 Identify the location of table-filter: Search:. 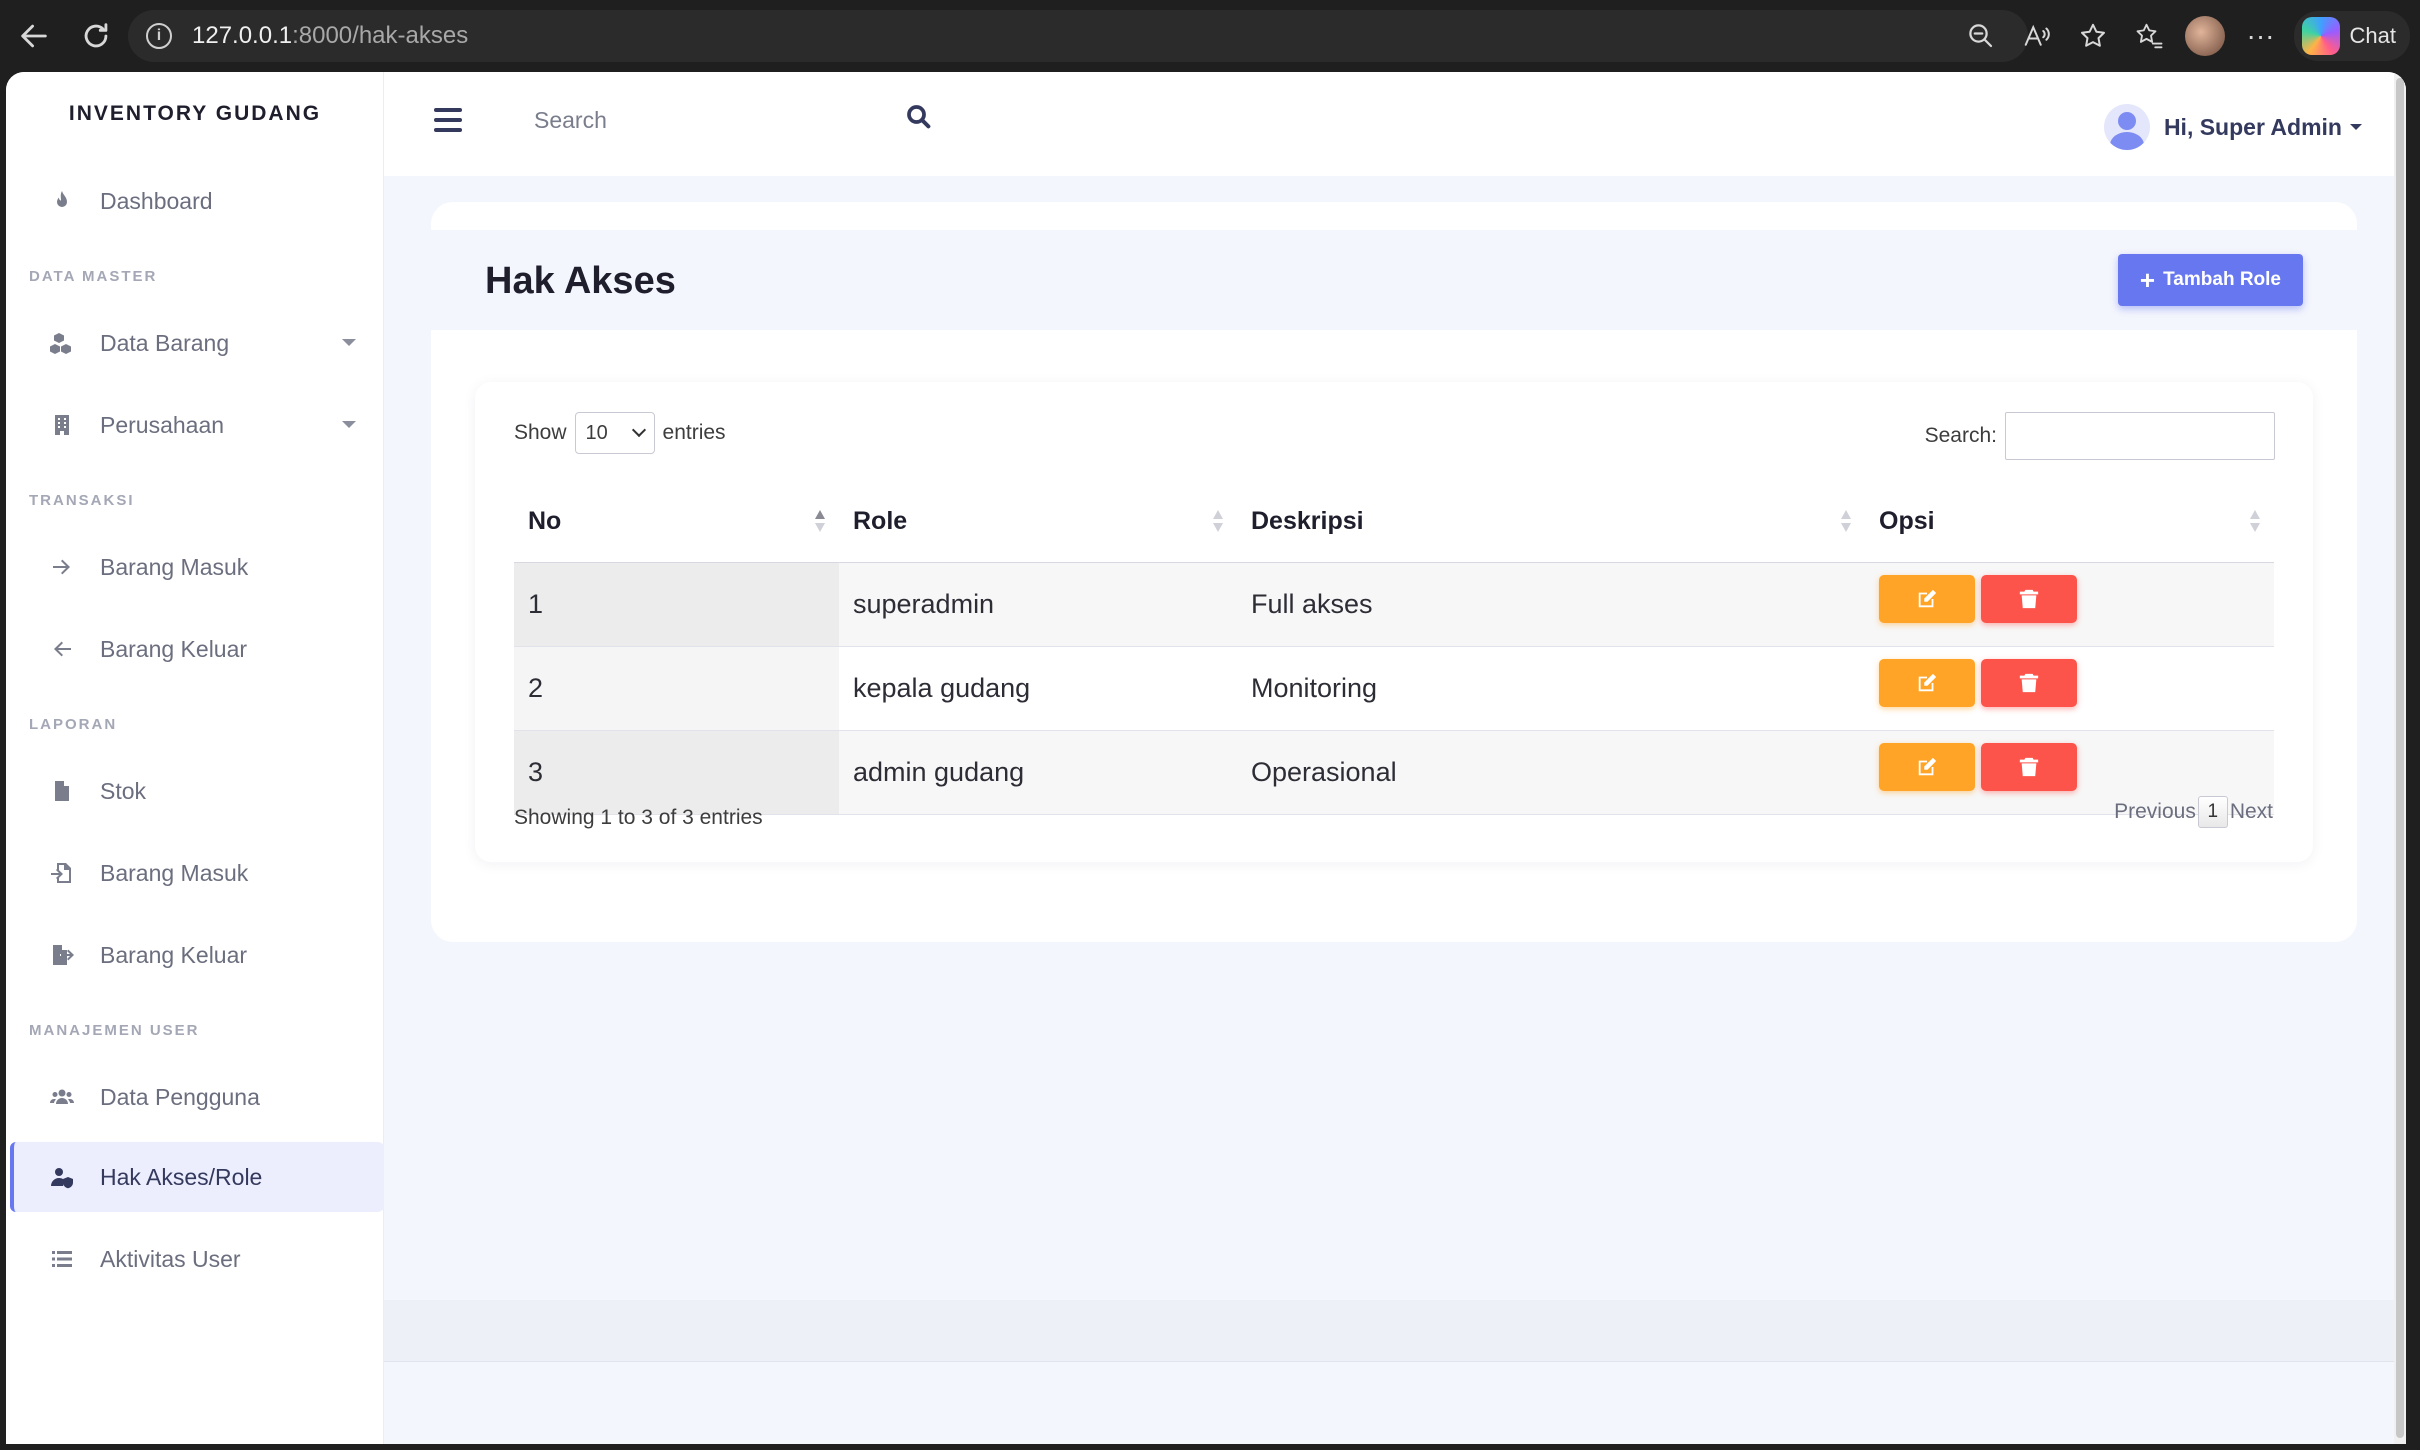
(2100, 436).